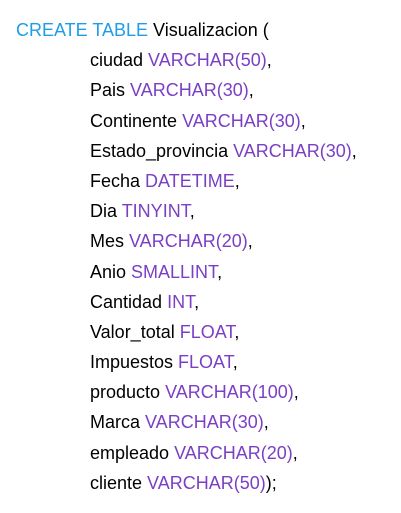 Image resolution: width=401 pixels, height=513 pixels. What do you see at coordinates (229, 392) in the screenshot?
I see `column-type: VARCHAR(100)` at bounding box center [229, 392].